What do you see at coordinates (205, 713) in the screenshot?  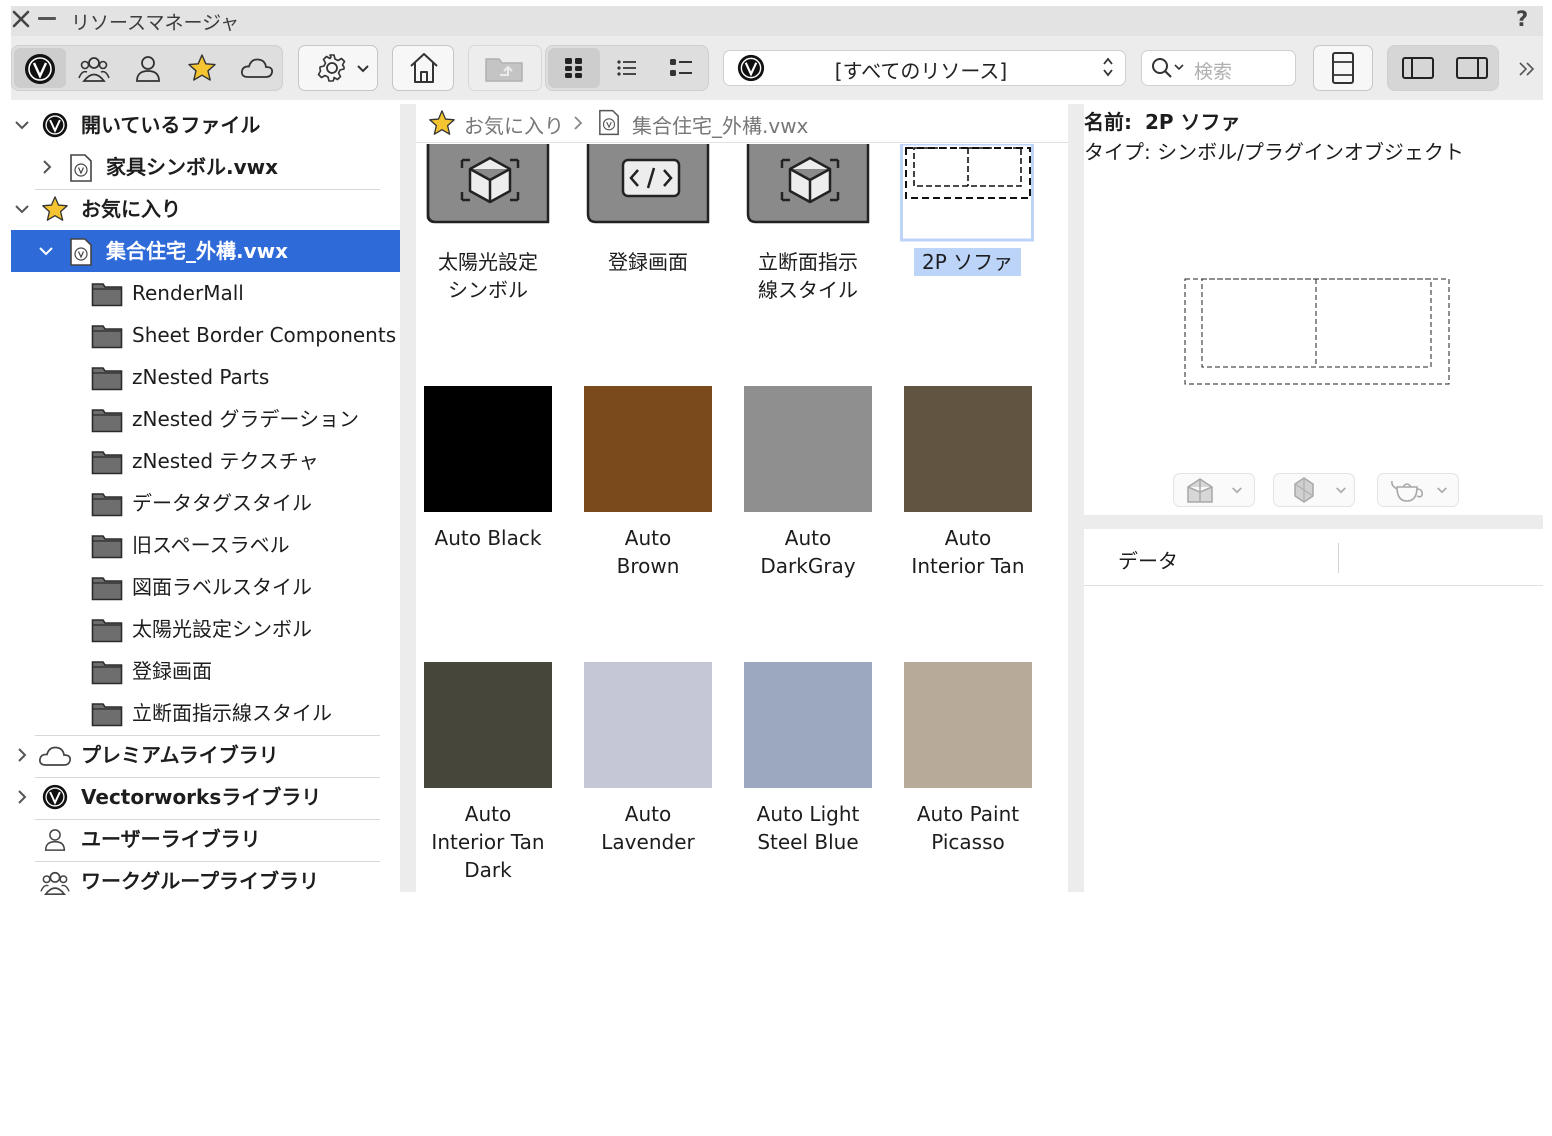 I see `tree-folder: 立断面指示線スタイル` at bounding box center [205, 713].